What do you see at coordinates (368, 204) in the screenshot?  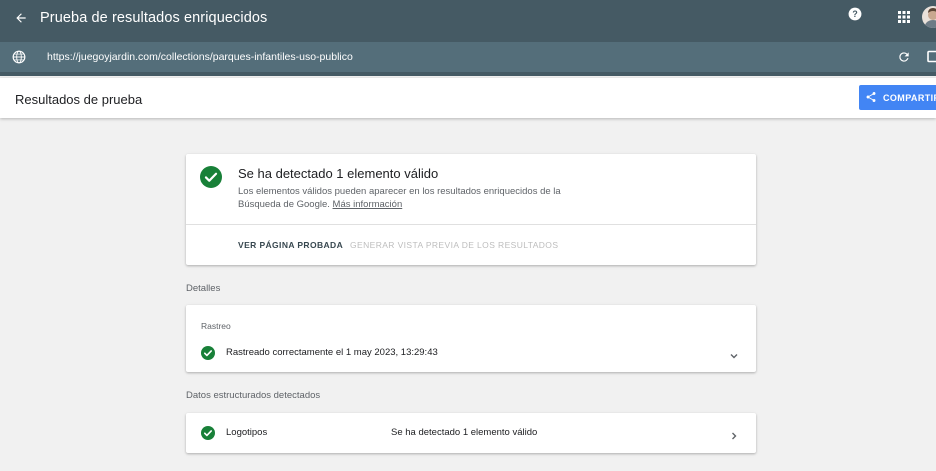 I see `more-info-link: Más información` at bounding box center [368, 204].